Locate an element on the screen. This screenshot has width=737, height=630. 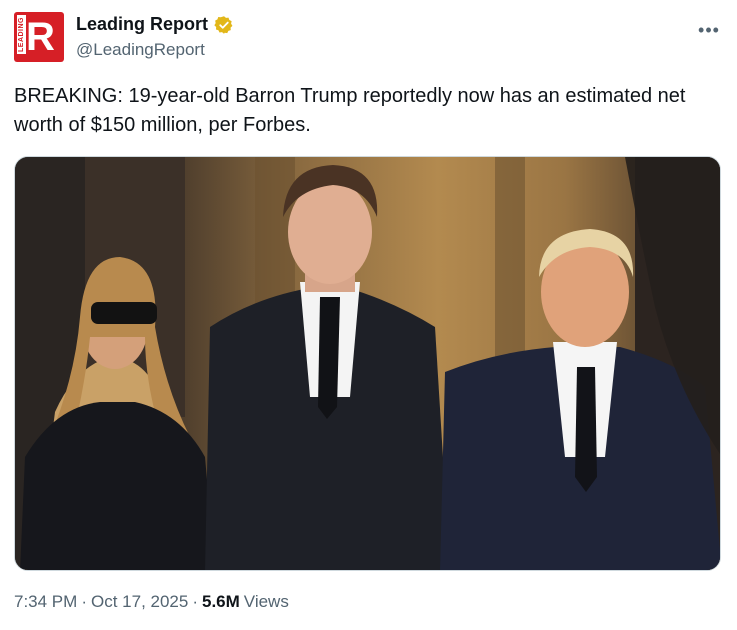
author-name-row: Leading Report is located at coordinates (155, 24).